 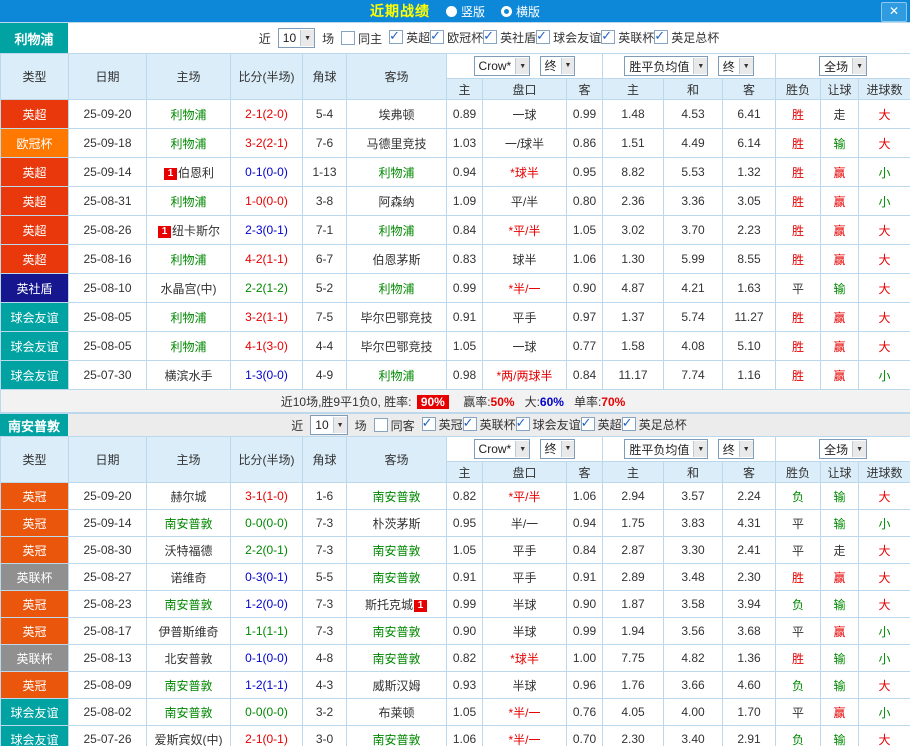 I want to click on col-header-date: 日期, so click(x=107, y=459).